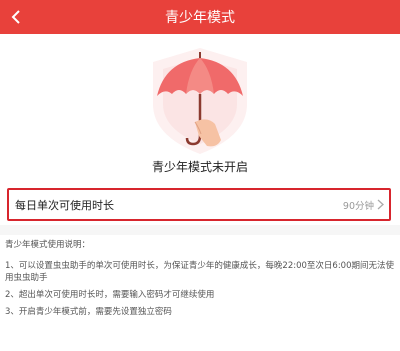 The image size is (400, 351). Describe the element at coordinates (48, 245) in the screenshot. I see `rules-title: 青少年模式使用说明：` at that location.